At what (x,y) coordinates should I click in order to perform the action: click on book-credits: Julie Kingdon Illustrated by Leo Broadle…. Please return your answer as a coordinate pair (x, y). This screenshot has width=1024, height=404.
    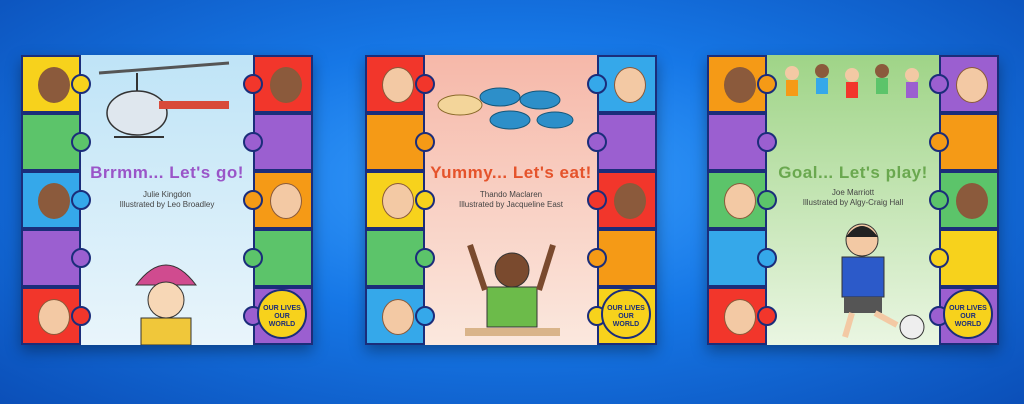
    Looking at the image, I should click on (167, 200).